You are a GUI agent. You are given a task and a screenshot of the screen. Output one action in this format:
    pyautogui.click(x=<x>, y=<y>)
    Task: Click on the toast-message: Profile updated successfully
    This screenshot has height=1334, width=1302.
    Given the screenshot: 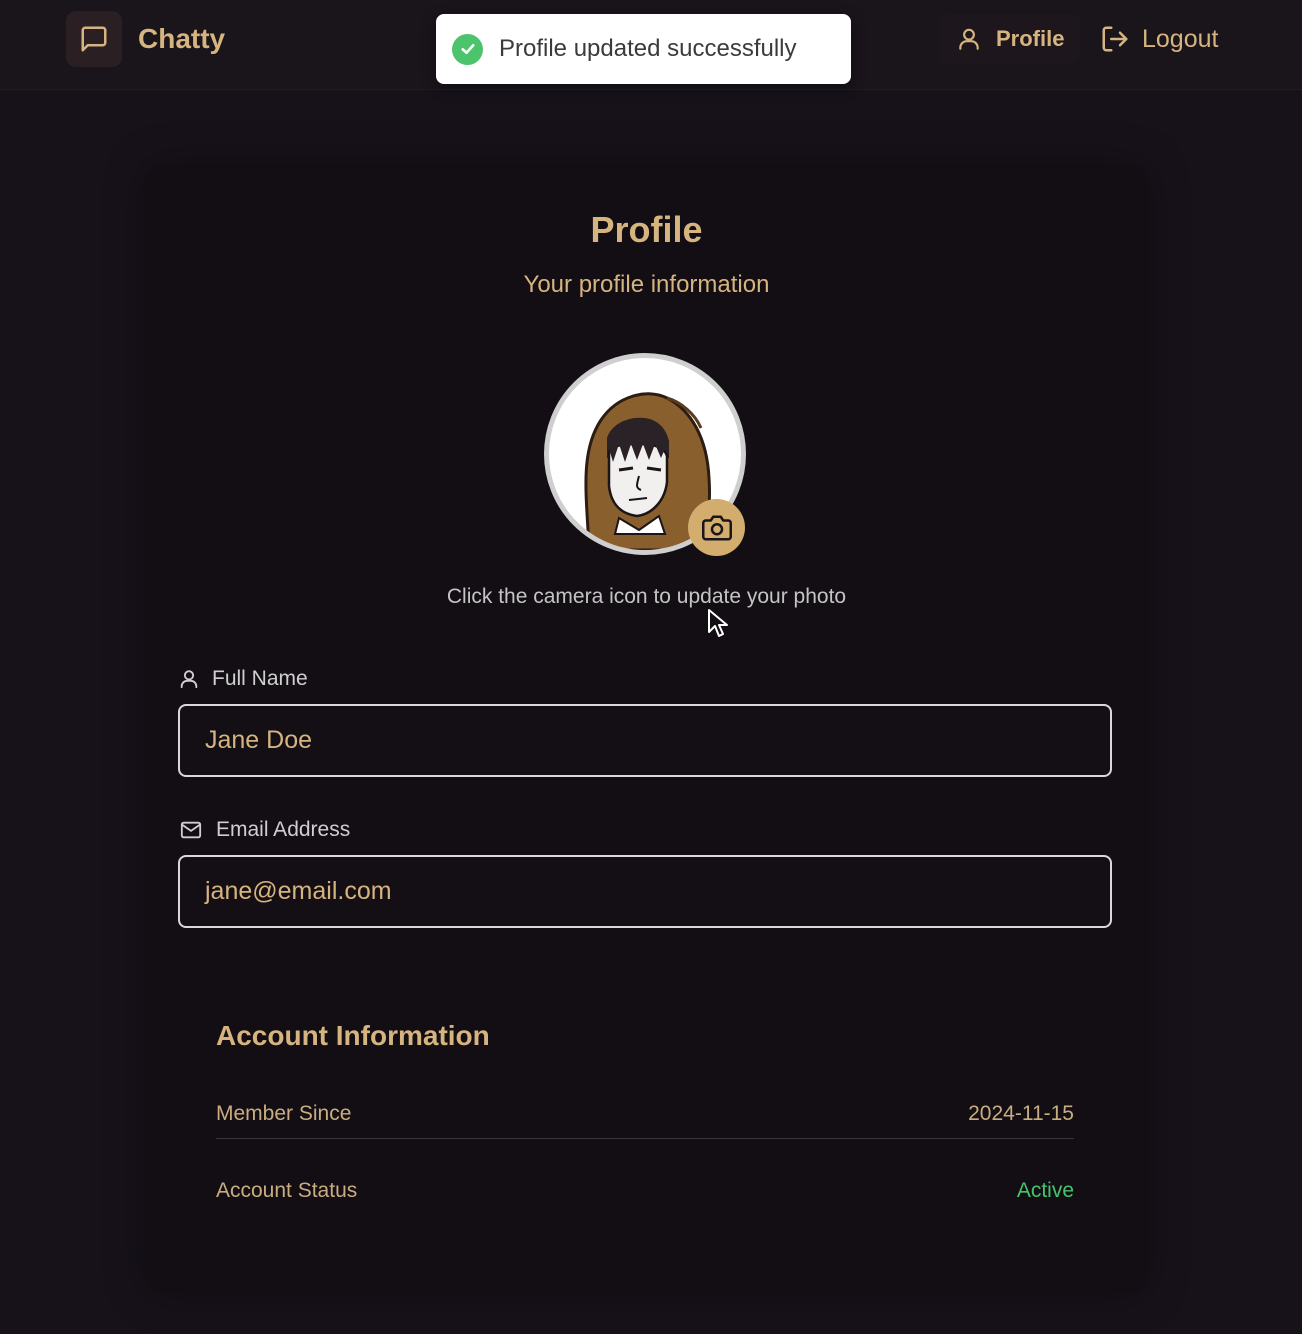 What is the action you would take?
    pyautogui.click(x=648, y=48)
    